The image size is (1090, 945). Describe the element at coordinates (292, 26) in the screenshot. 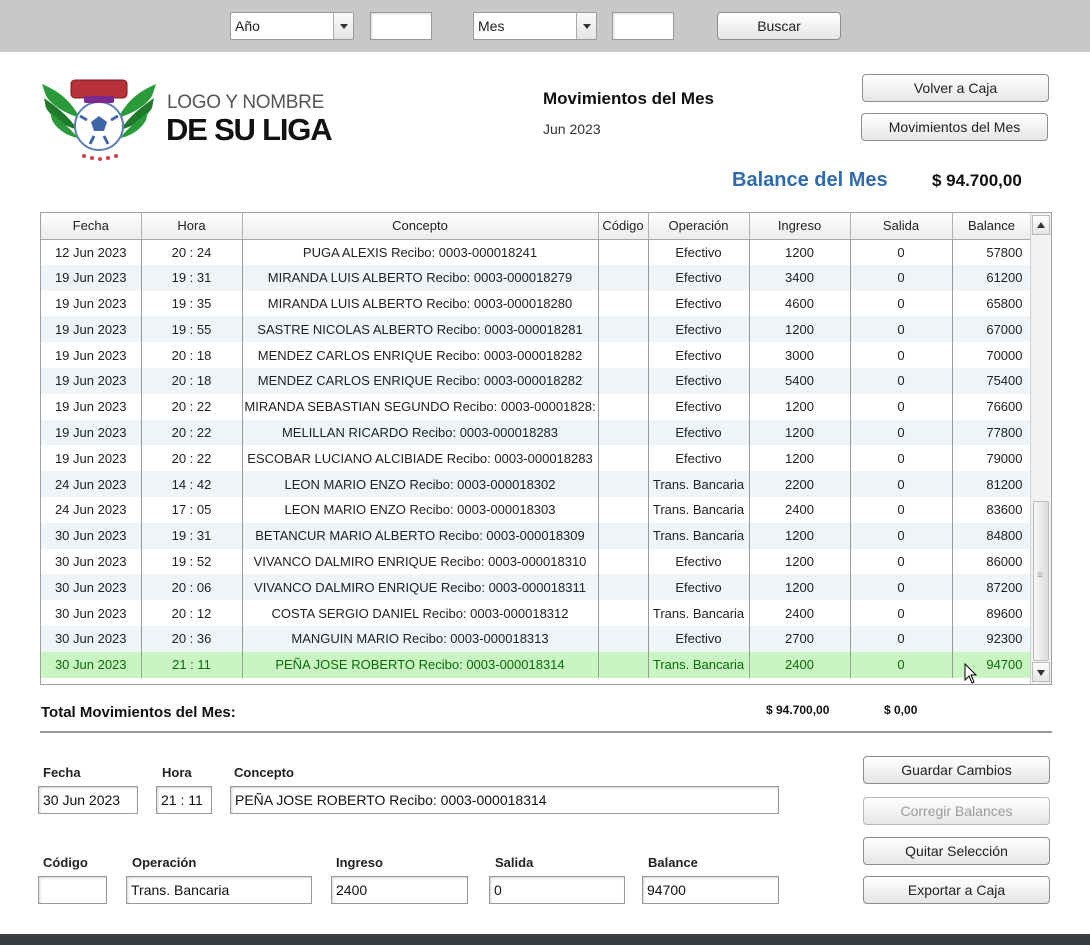

I see `year-select: Año` at that location.